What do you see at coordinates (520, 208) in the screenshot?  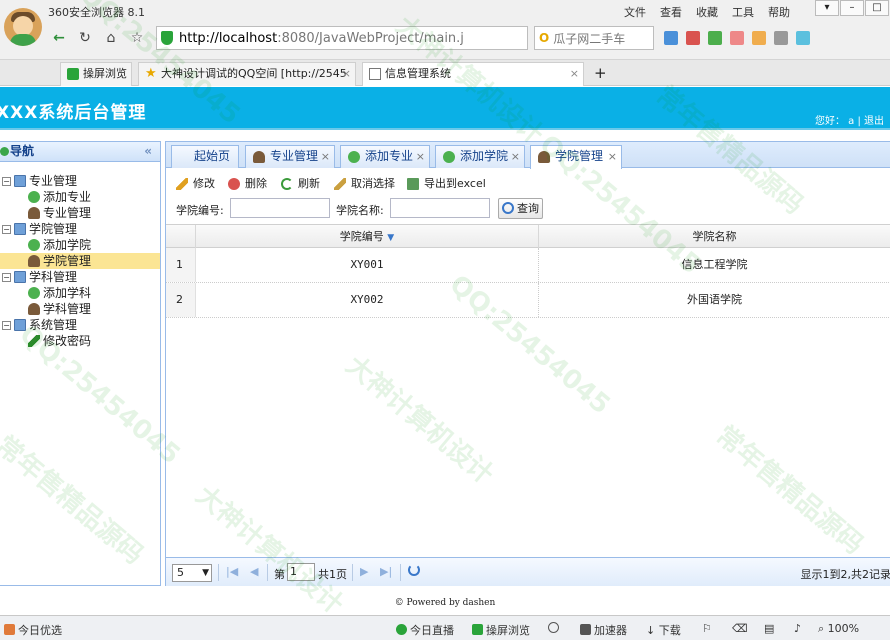 I see `query-button: 查询` at bounding box center [520, 208].